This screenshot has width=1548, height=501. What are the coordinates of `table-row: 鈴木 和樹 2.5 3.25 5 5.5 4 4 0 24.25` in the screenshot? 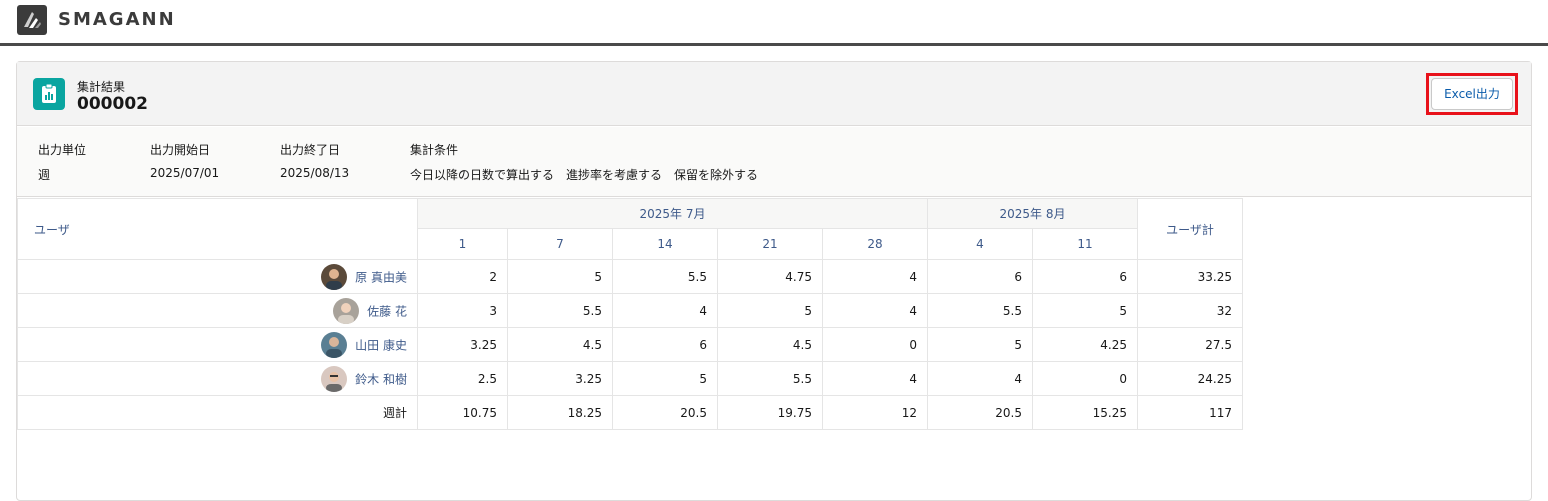 It's located at (630, 378).